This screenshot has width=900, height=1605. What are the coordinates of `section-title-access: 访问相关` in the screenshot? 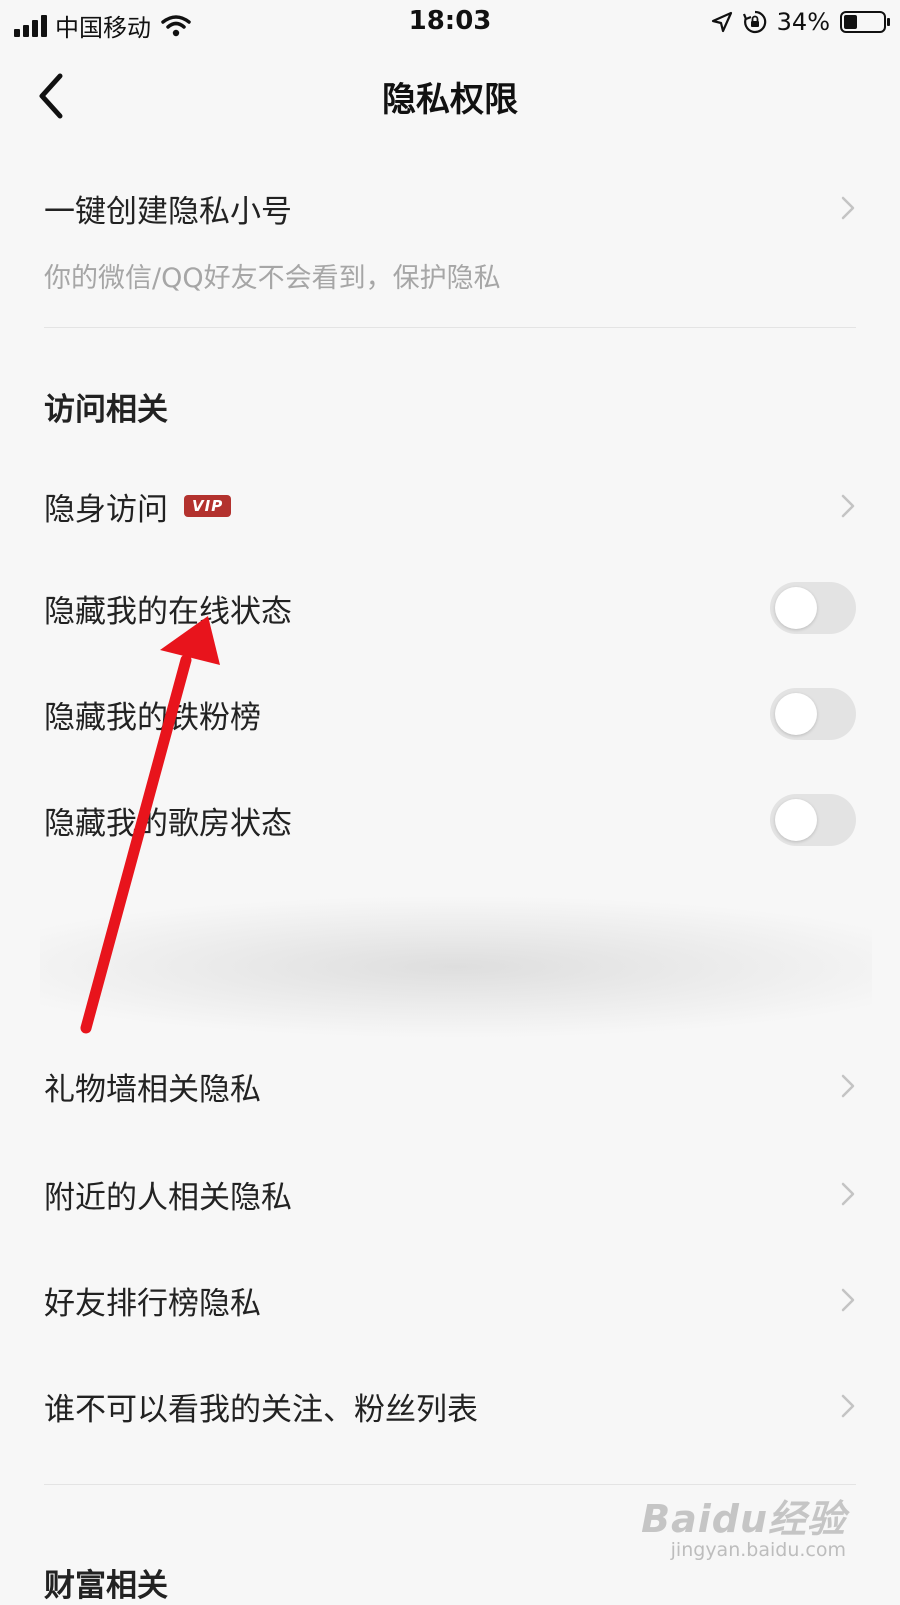 It's located at (106, 410).